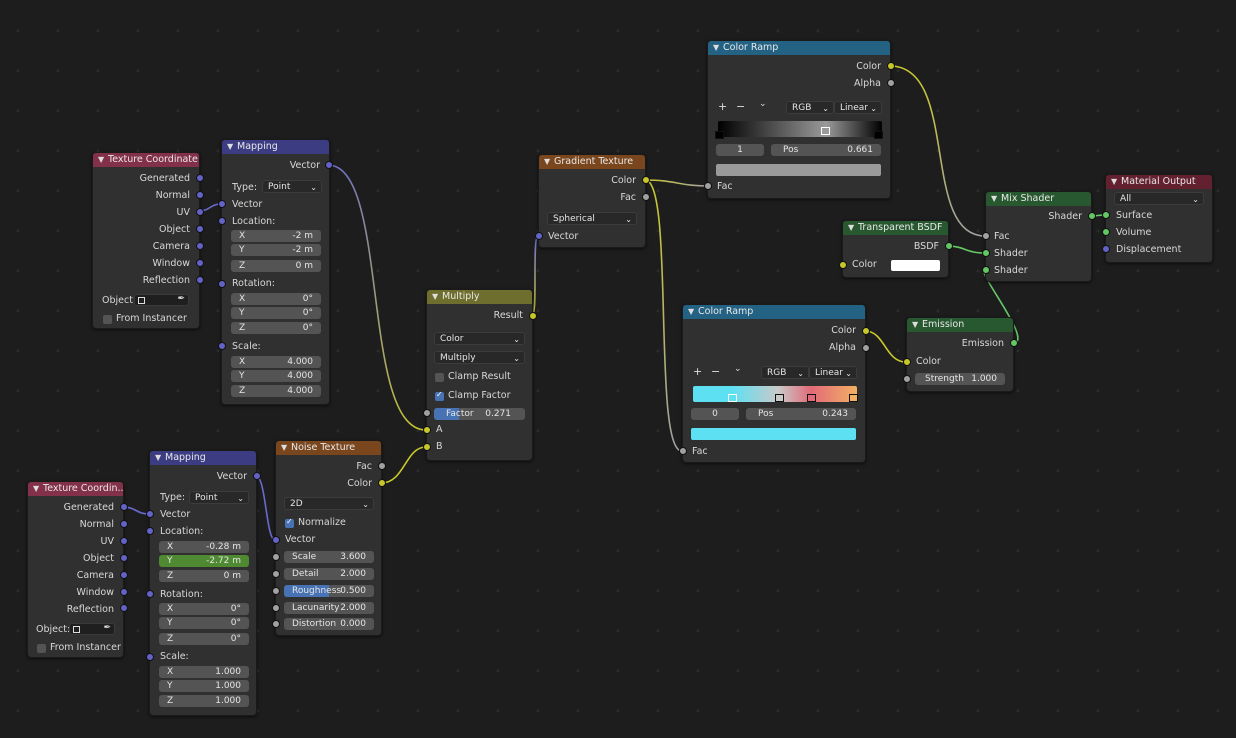 Image resolution: width=1236 pixels, height=738 pixels. Describe the element at coordinates (773, 434) in the screenshot. I see `stop-color-swatch` at that location.